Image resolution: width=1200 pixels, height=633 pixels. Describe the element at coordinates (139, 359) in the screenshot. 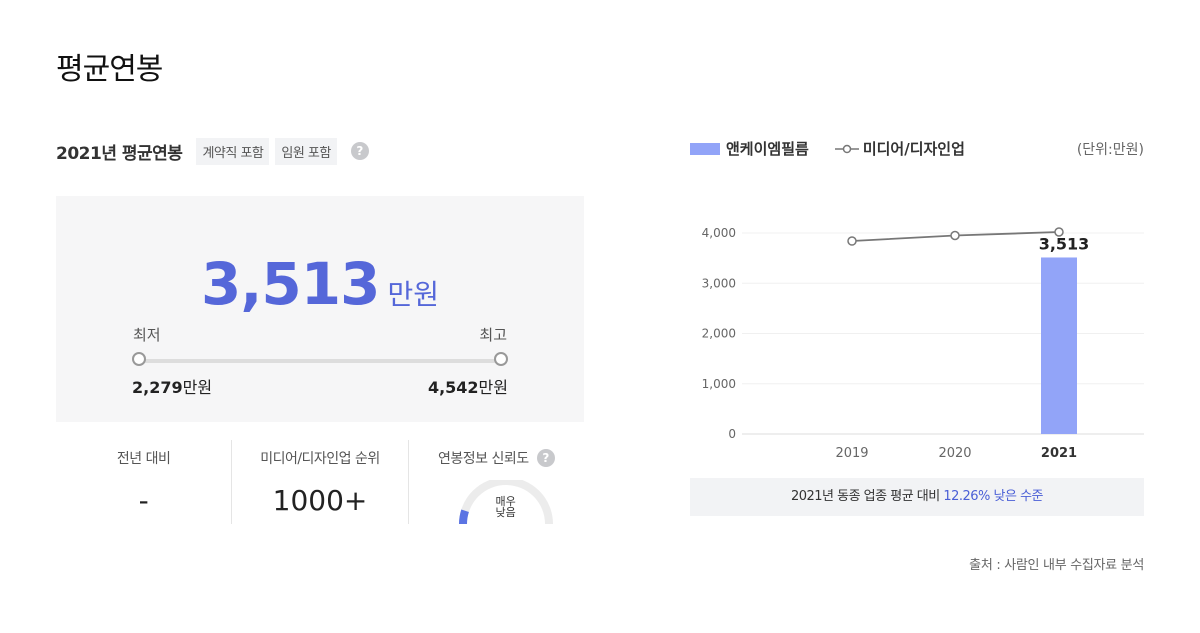

I see `range-min-dot` at that location.